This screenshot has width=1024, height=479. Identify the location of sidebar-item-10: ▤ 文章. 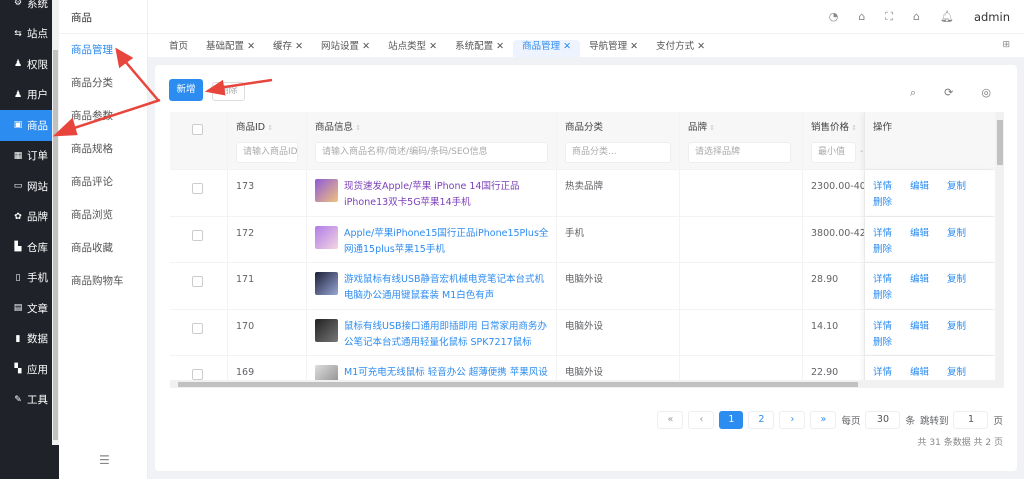
(26, 308).